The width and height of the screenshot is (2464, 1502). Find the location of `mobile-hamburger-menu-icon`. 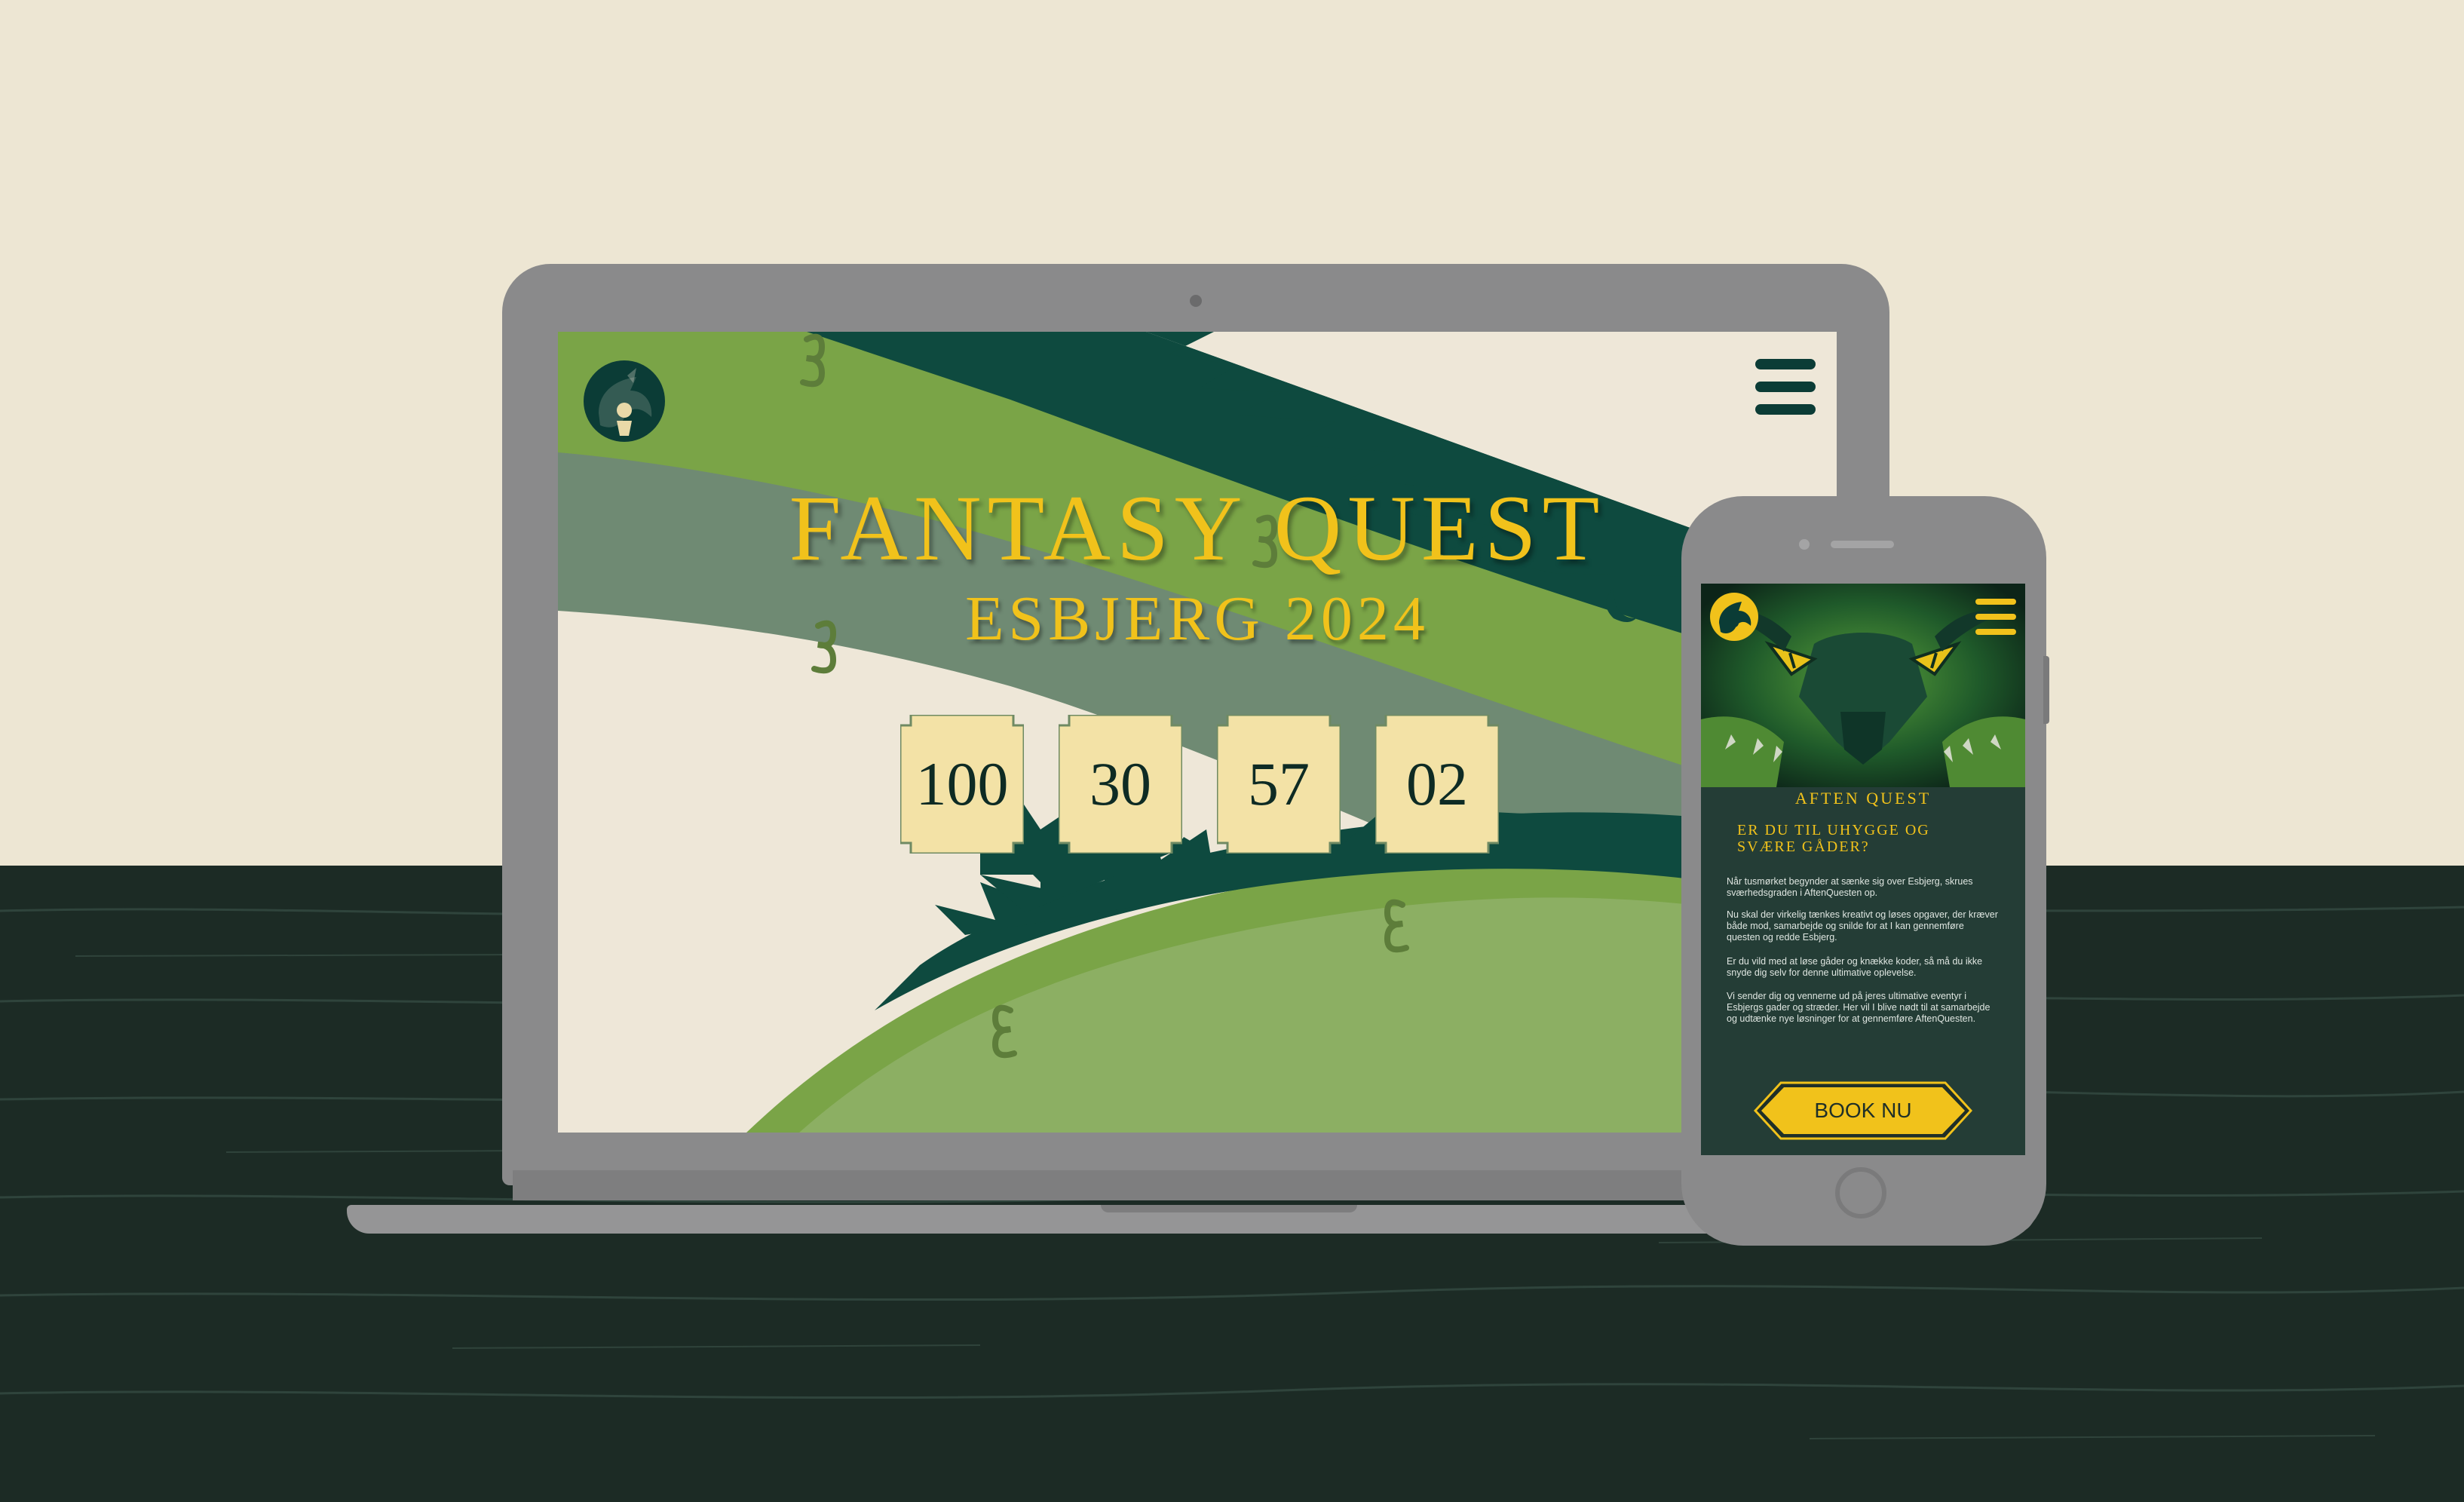

mobile-hamburger-menu-icon is located at coordinates (1995, 617).